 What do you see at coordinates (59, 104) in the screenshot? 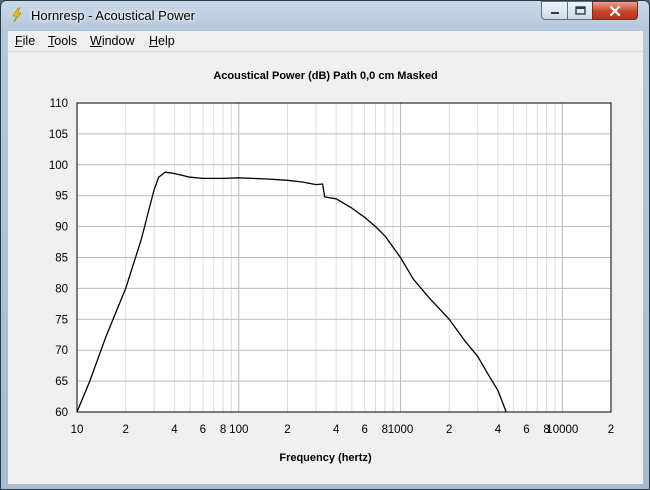
I see `y-tick-label: 110` at bounding box center [59, 104].